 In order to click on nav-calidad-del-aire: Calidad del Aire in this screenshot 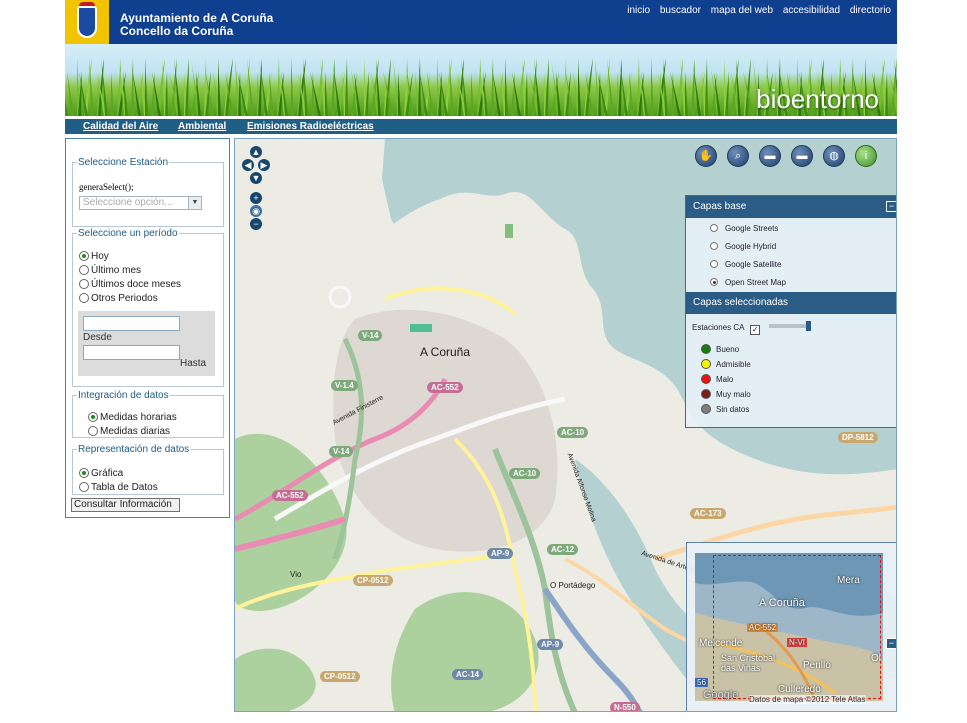, I will do `click(120, 126)`.